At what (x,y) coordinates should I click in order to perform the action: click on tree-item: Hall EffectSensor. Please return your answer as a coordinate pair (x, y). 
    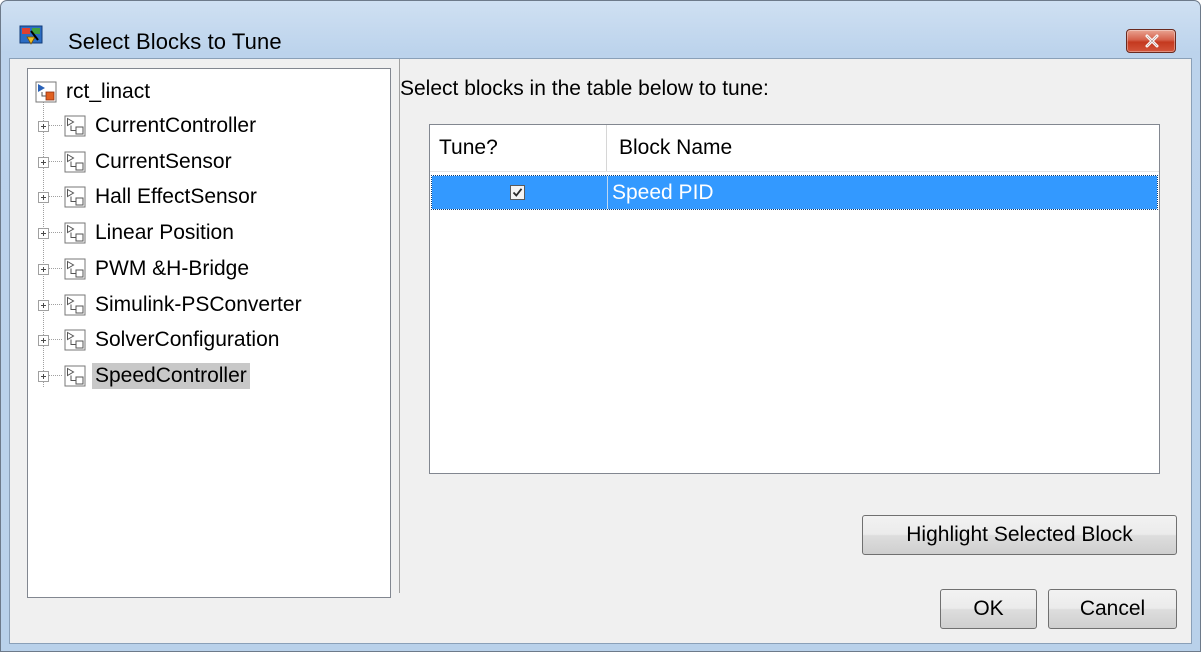
    Looking at the image, I should click on (149, 197).